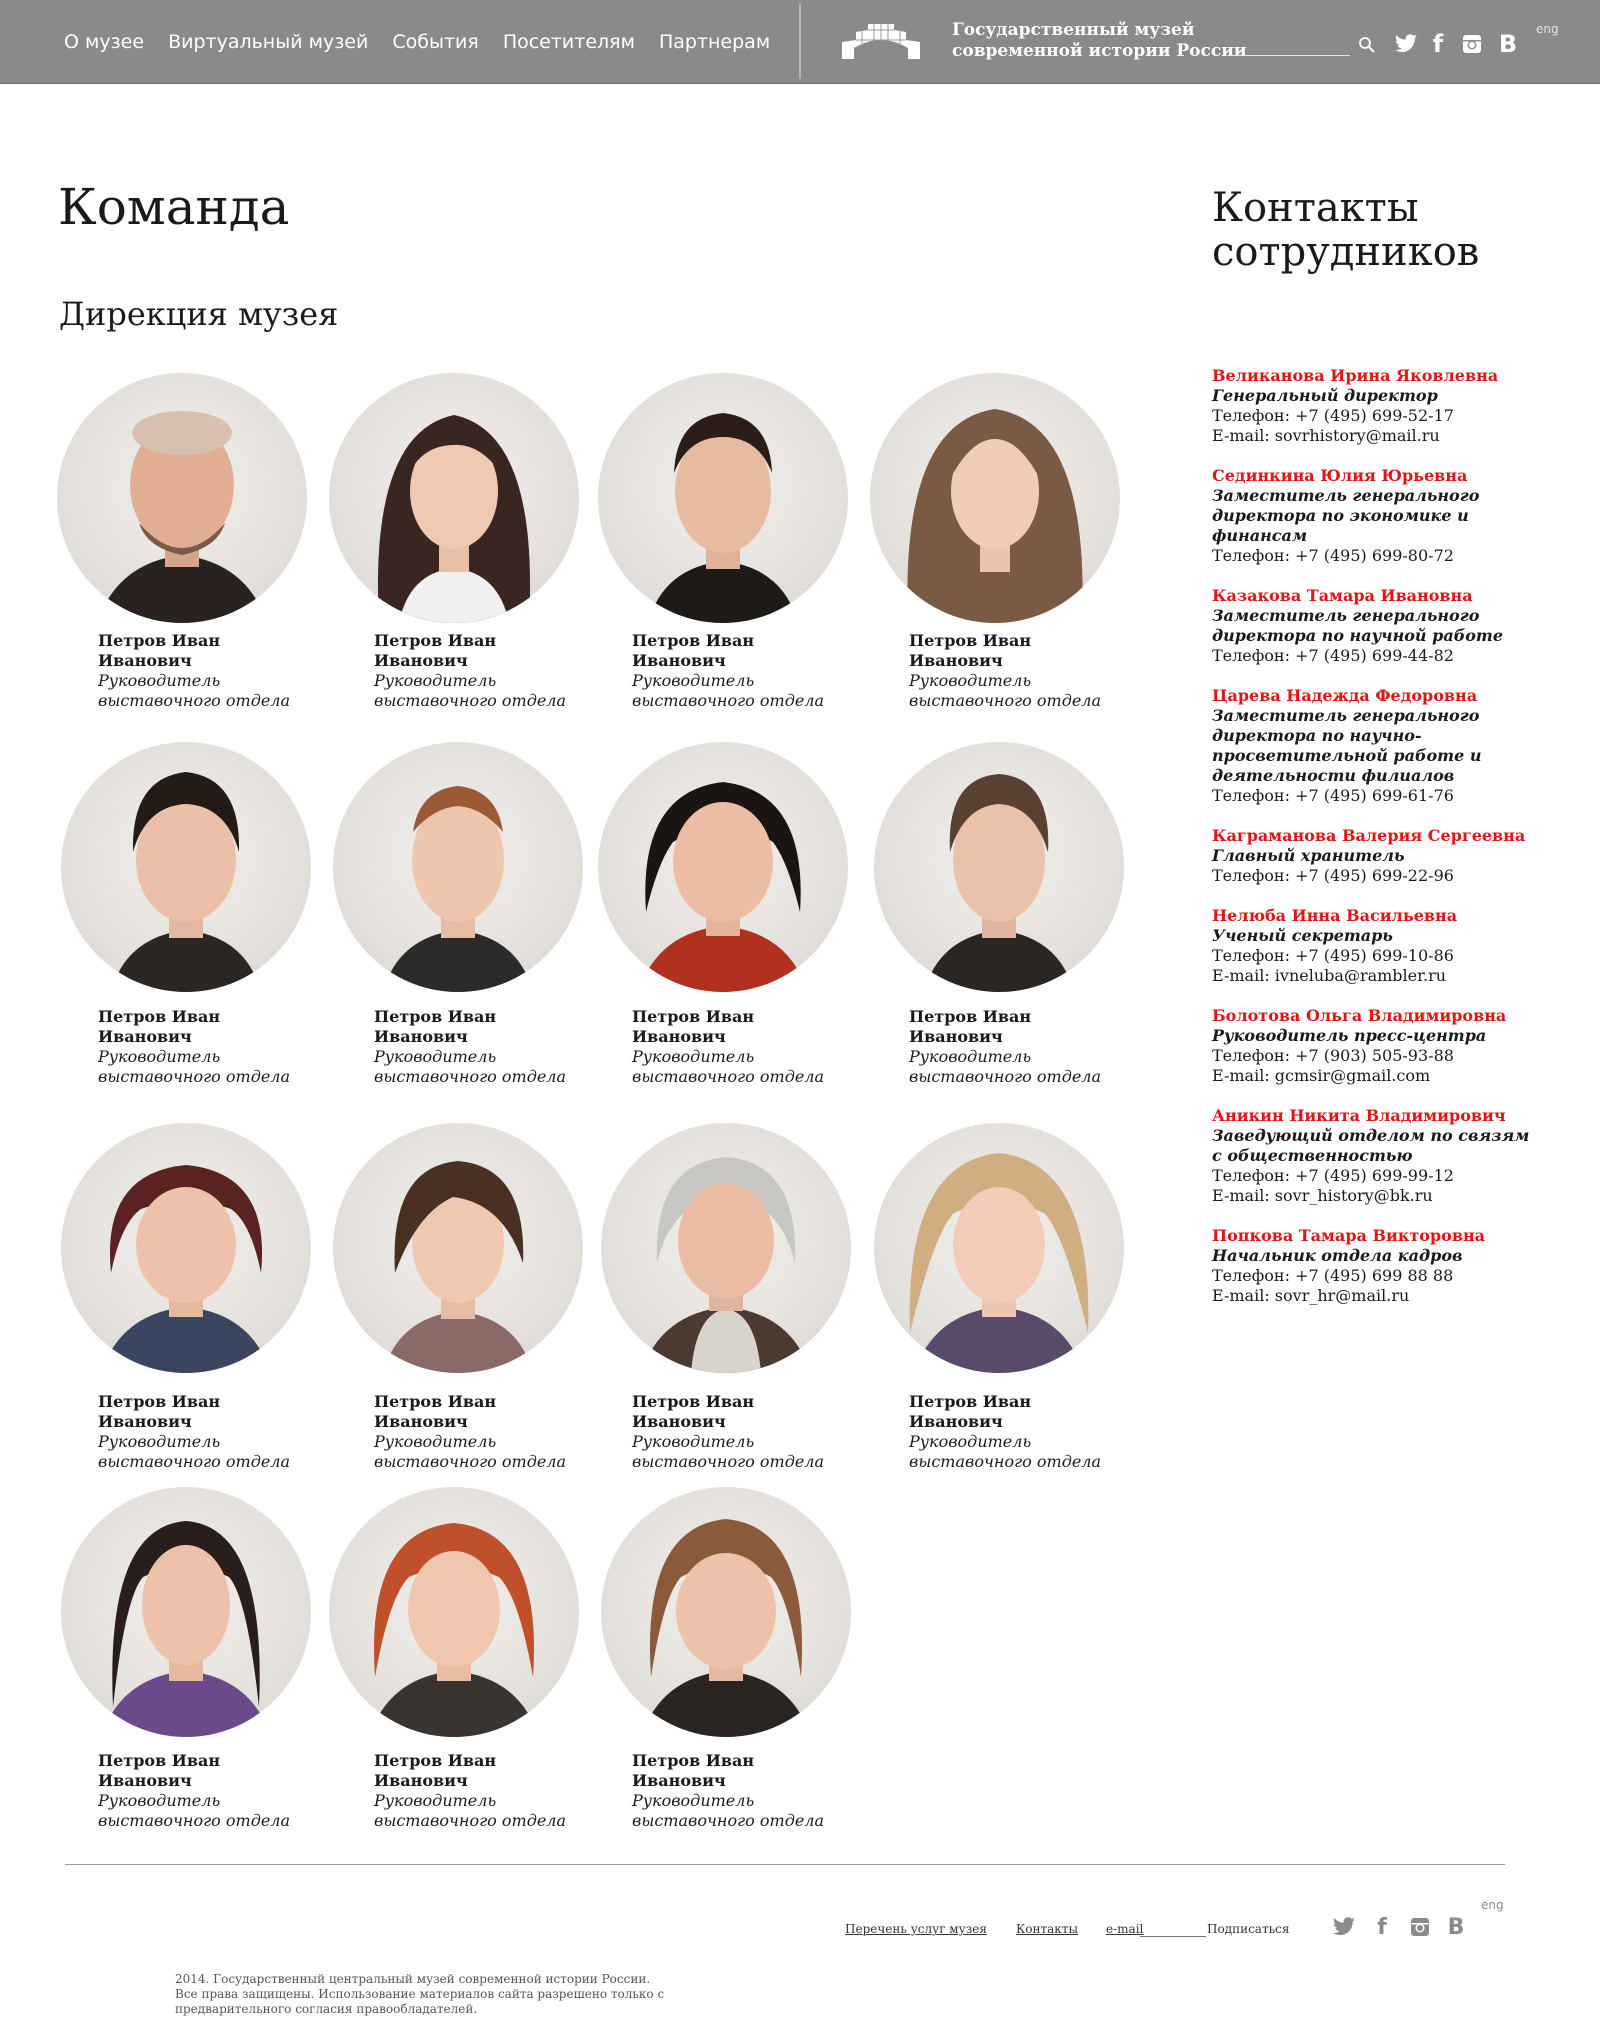 The height and width of the screenshot is (2017, 1600). What do you see at coordinates (1377, 1236) in the screenshot?
I see `contact-name: Попкова Тамара Викторовна` at bounding box center [1377, 1236].